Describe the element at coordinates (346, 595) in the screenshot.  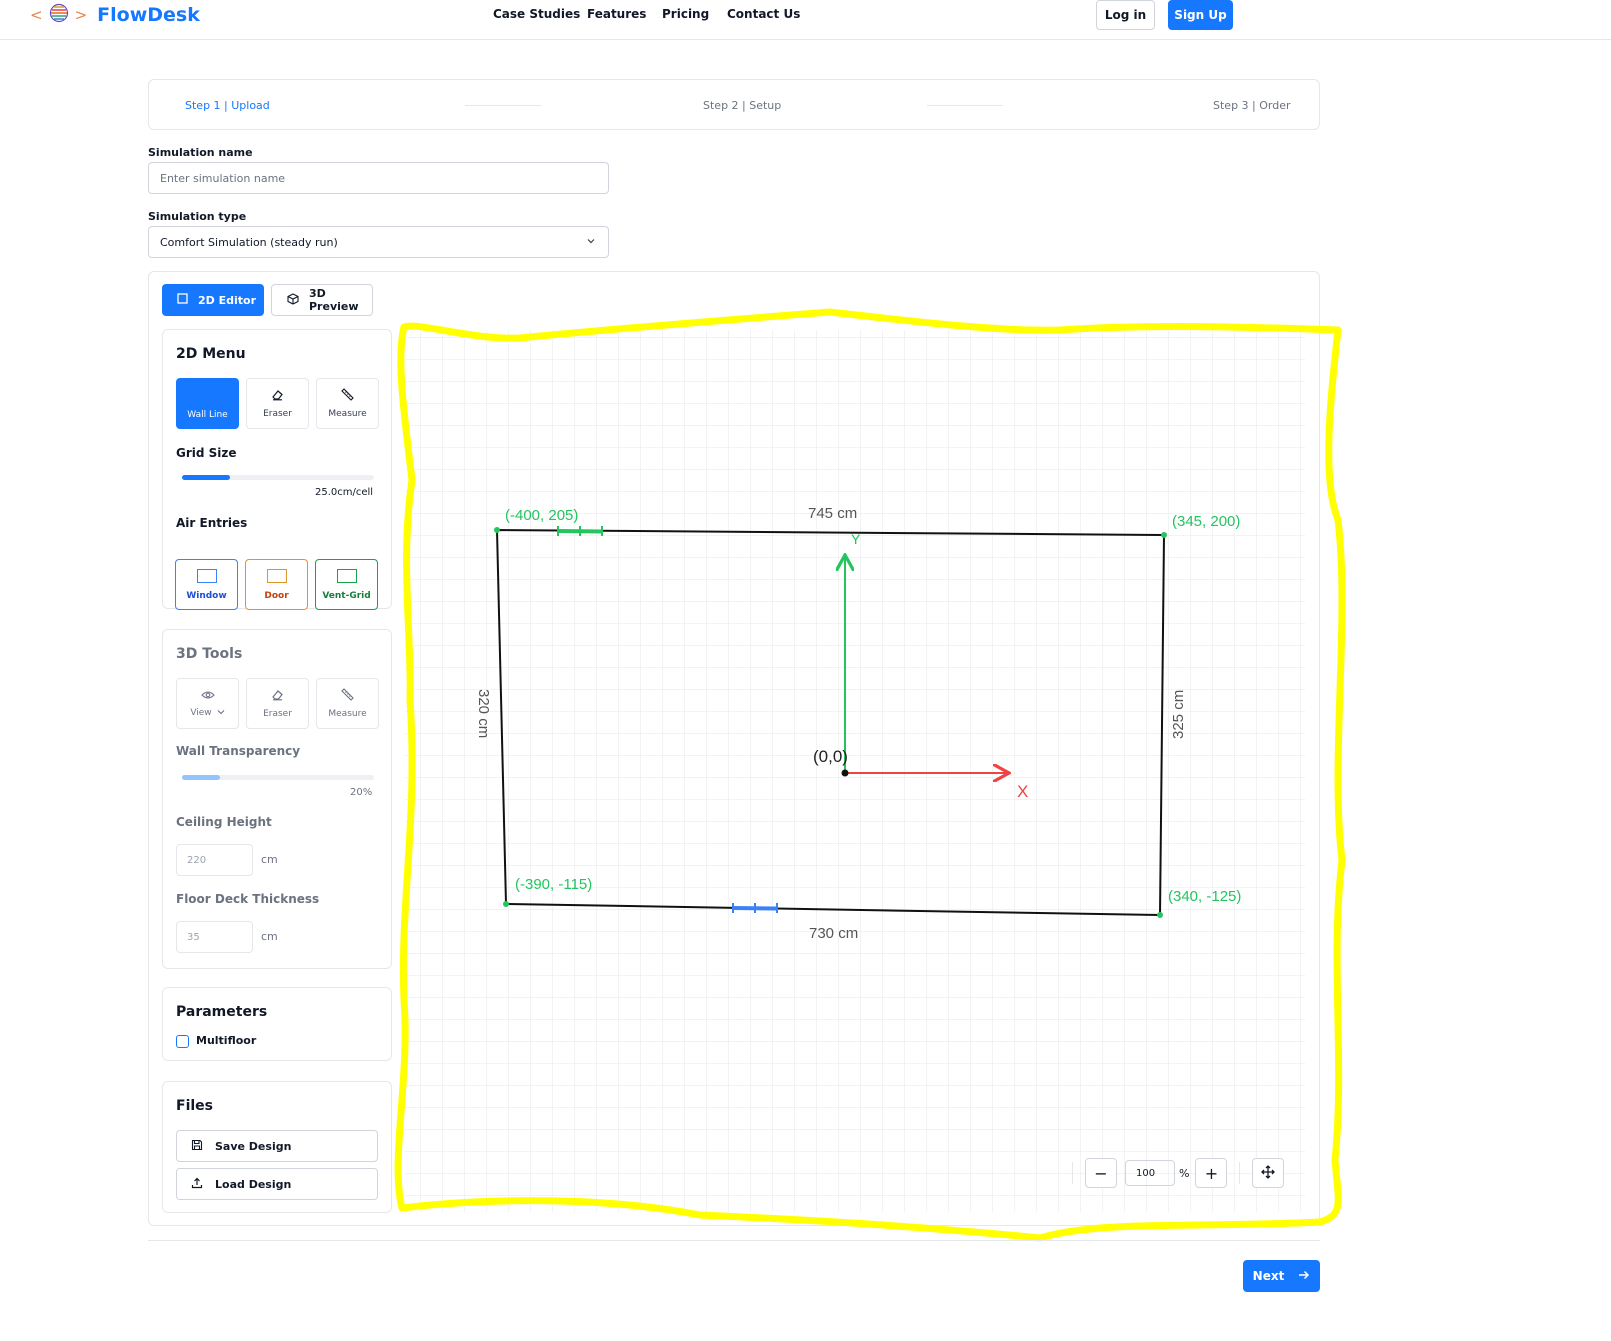
I see `vent-grid-entry-label: Vent-Grid` at that location.